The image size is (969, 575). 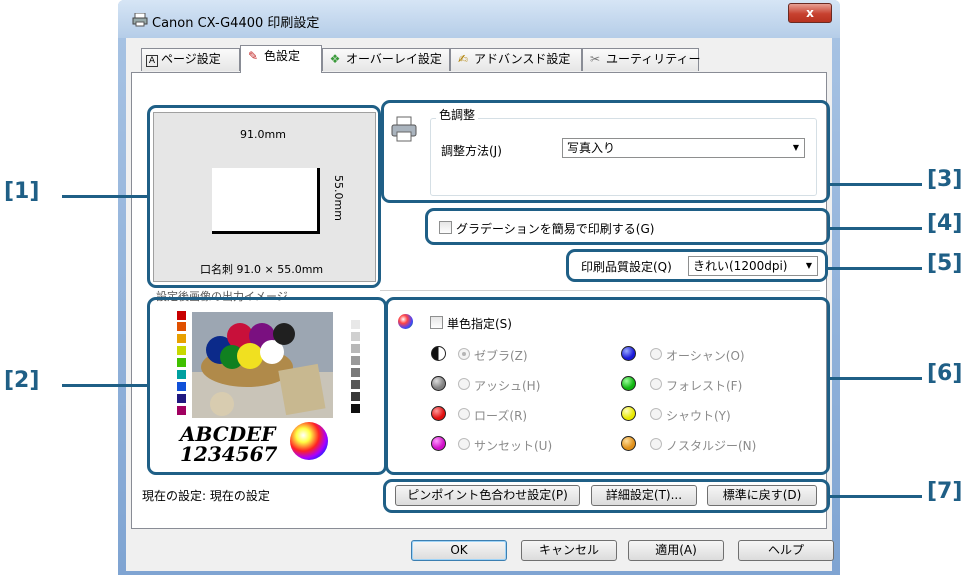 I want to click on tab-overlay-settings: ❖ オーバーレイ設定, so click(x=386, y=59).